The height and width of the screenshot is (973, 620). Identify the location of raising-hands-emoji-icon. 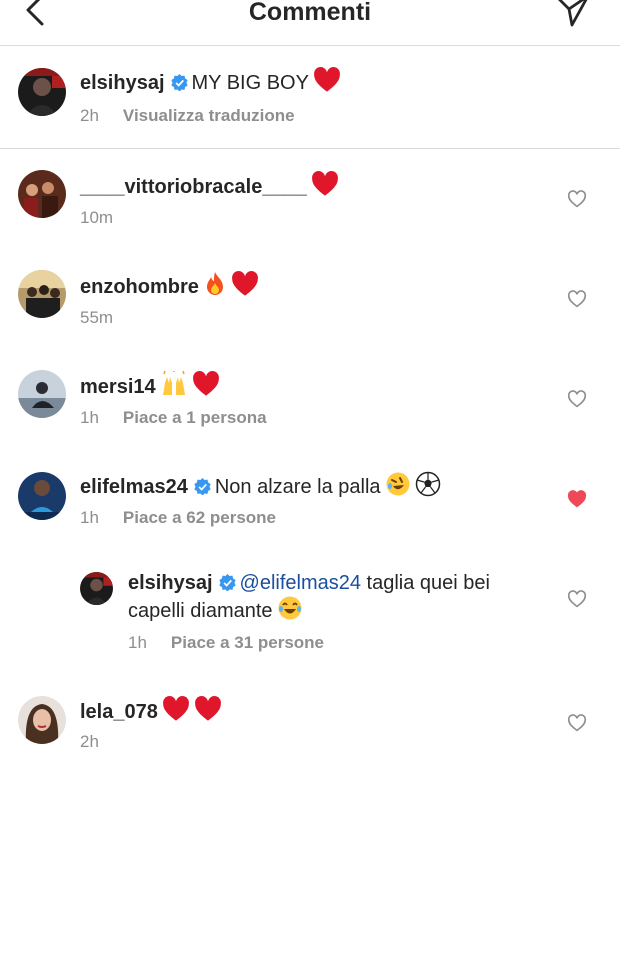
(173, 383).